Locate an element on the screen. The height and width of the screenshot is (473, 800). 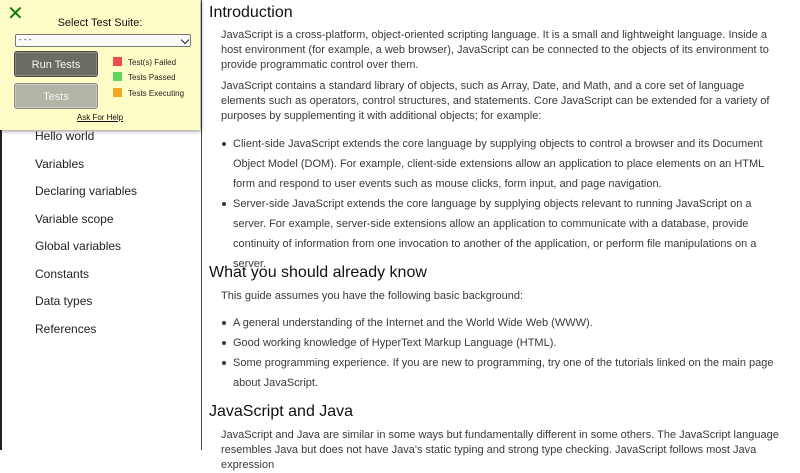
sidebar-item-constants: Constants is located at coordinates (86, 280).